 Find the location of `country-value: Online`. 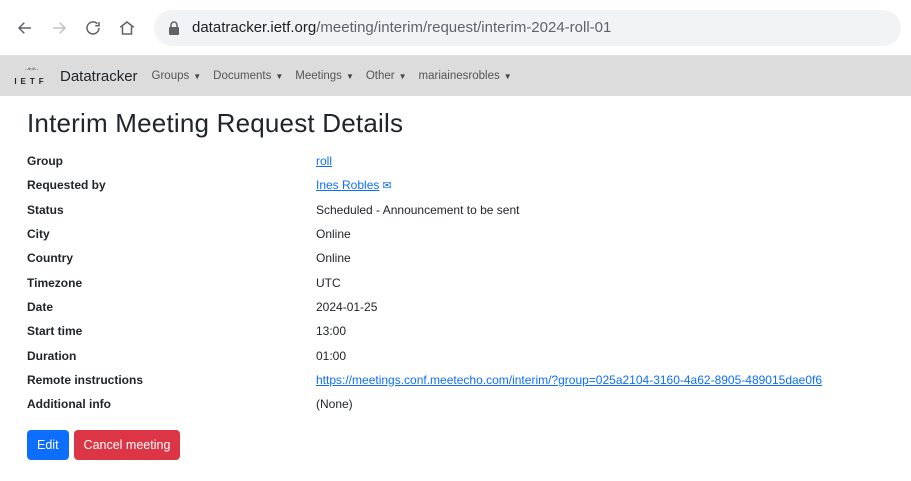

country-value: Online is located at coordinates (333, 258).